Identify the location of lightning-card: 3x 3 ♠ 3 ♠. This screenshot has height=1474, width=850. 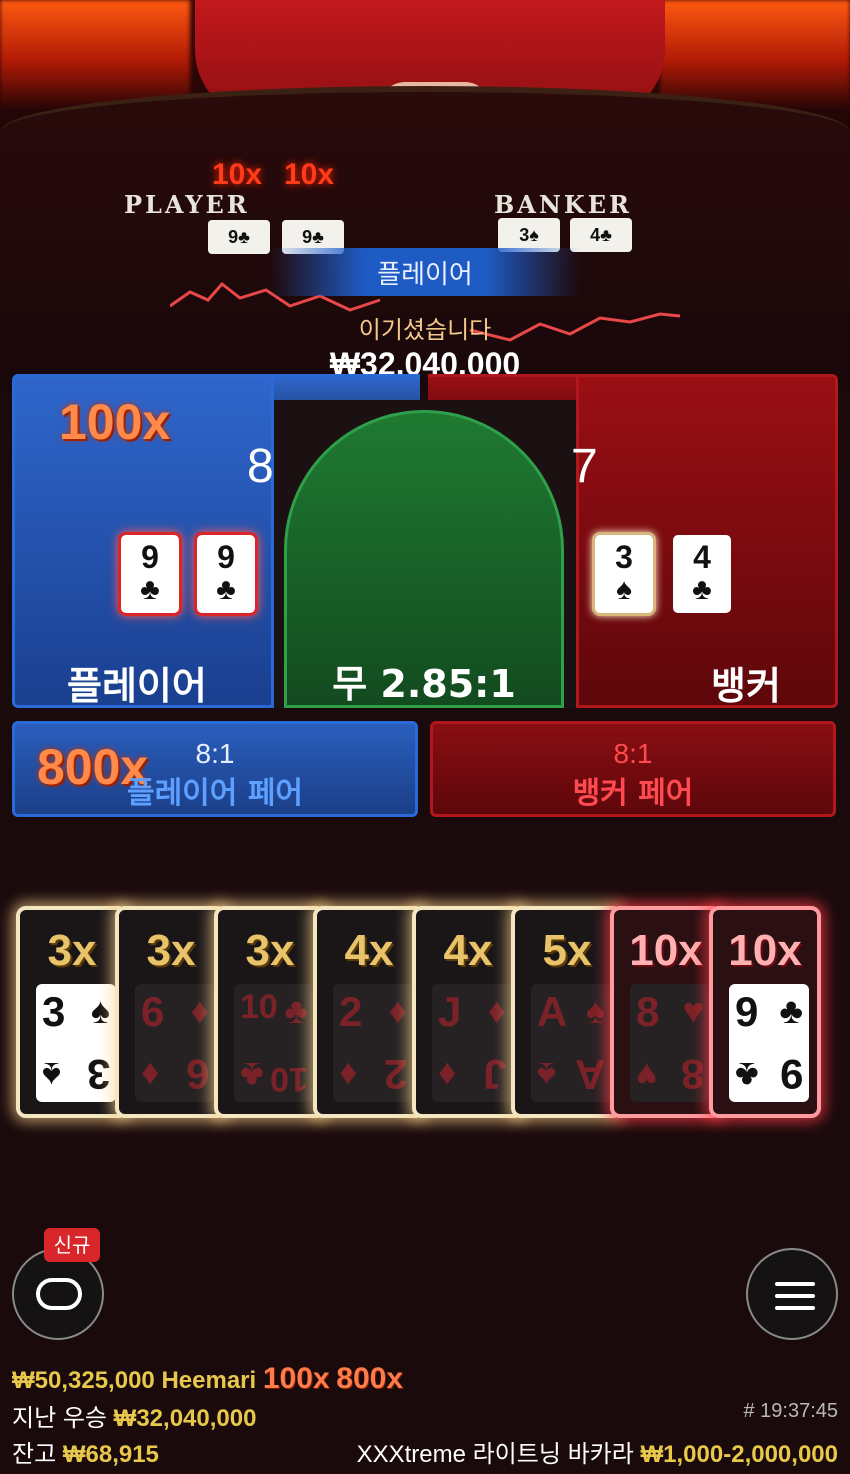
(72, 1012).